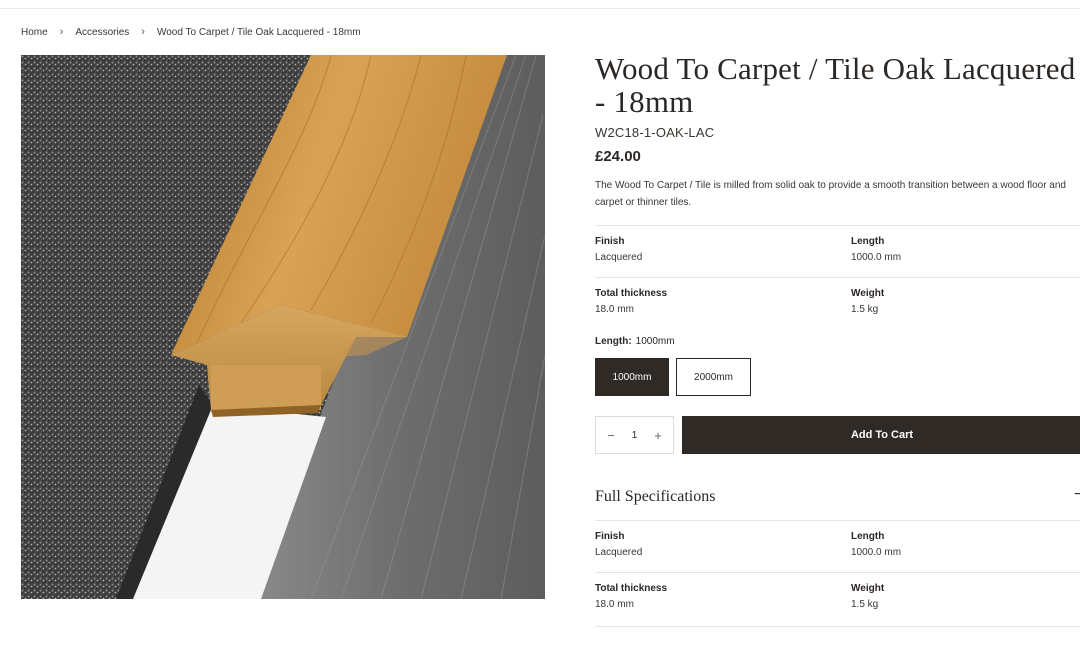 This screenshot has height=654, width=1080. I want to click on product-price: £24.00, so click(618, 156).